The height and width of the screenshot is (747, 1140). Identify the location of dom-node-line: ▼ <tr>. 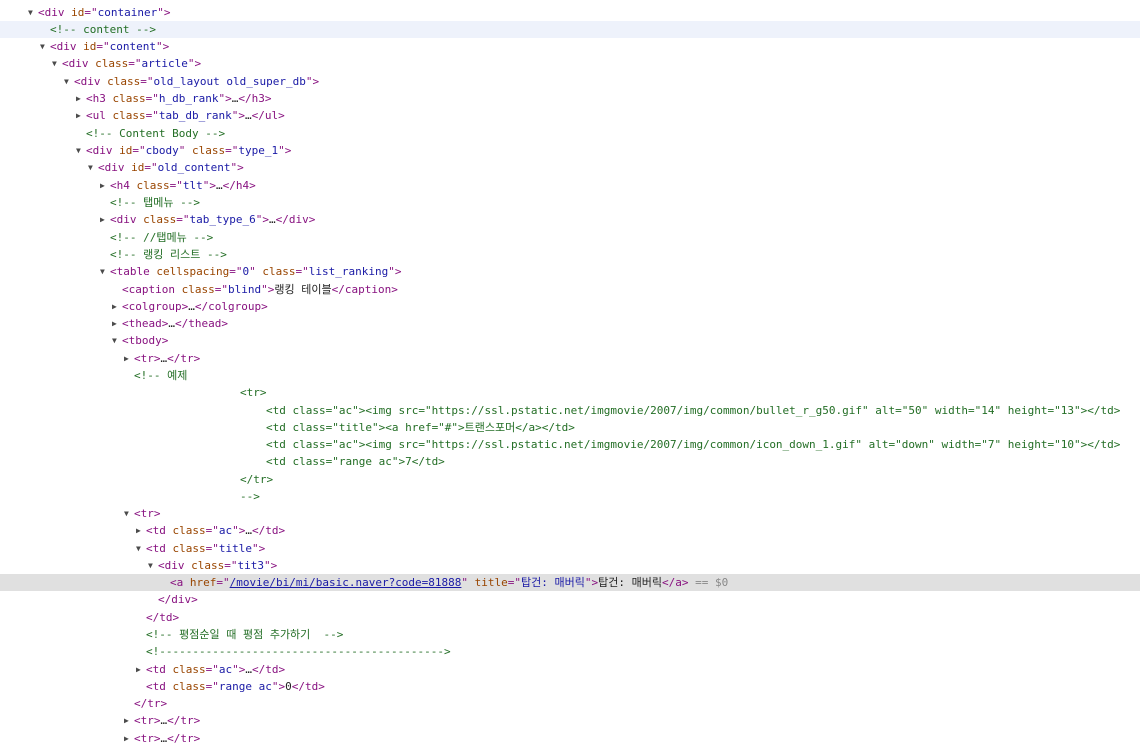
(570, 513).